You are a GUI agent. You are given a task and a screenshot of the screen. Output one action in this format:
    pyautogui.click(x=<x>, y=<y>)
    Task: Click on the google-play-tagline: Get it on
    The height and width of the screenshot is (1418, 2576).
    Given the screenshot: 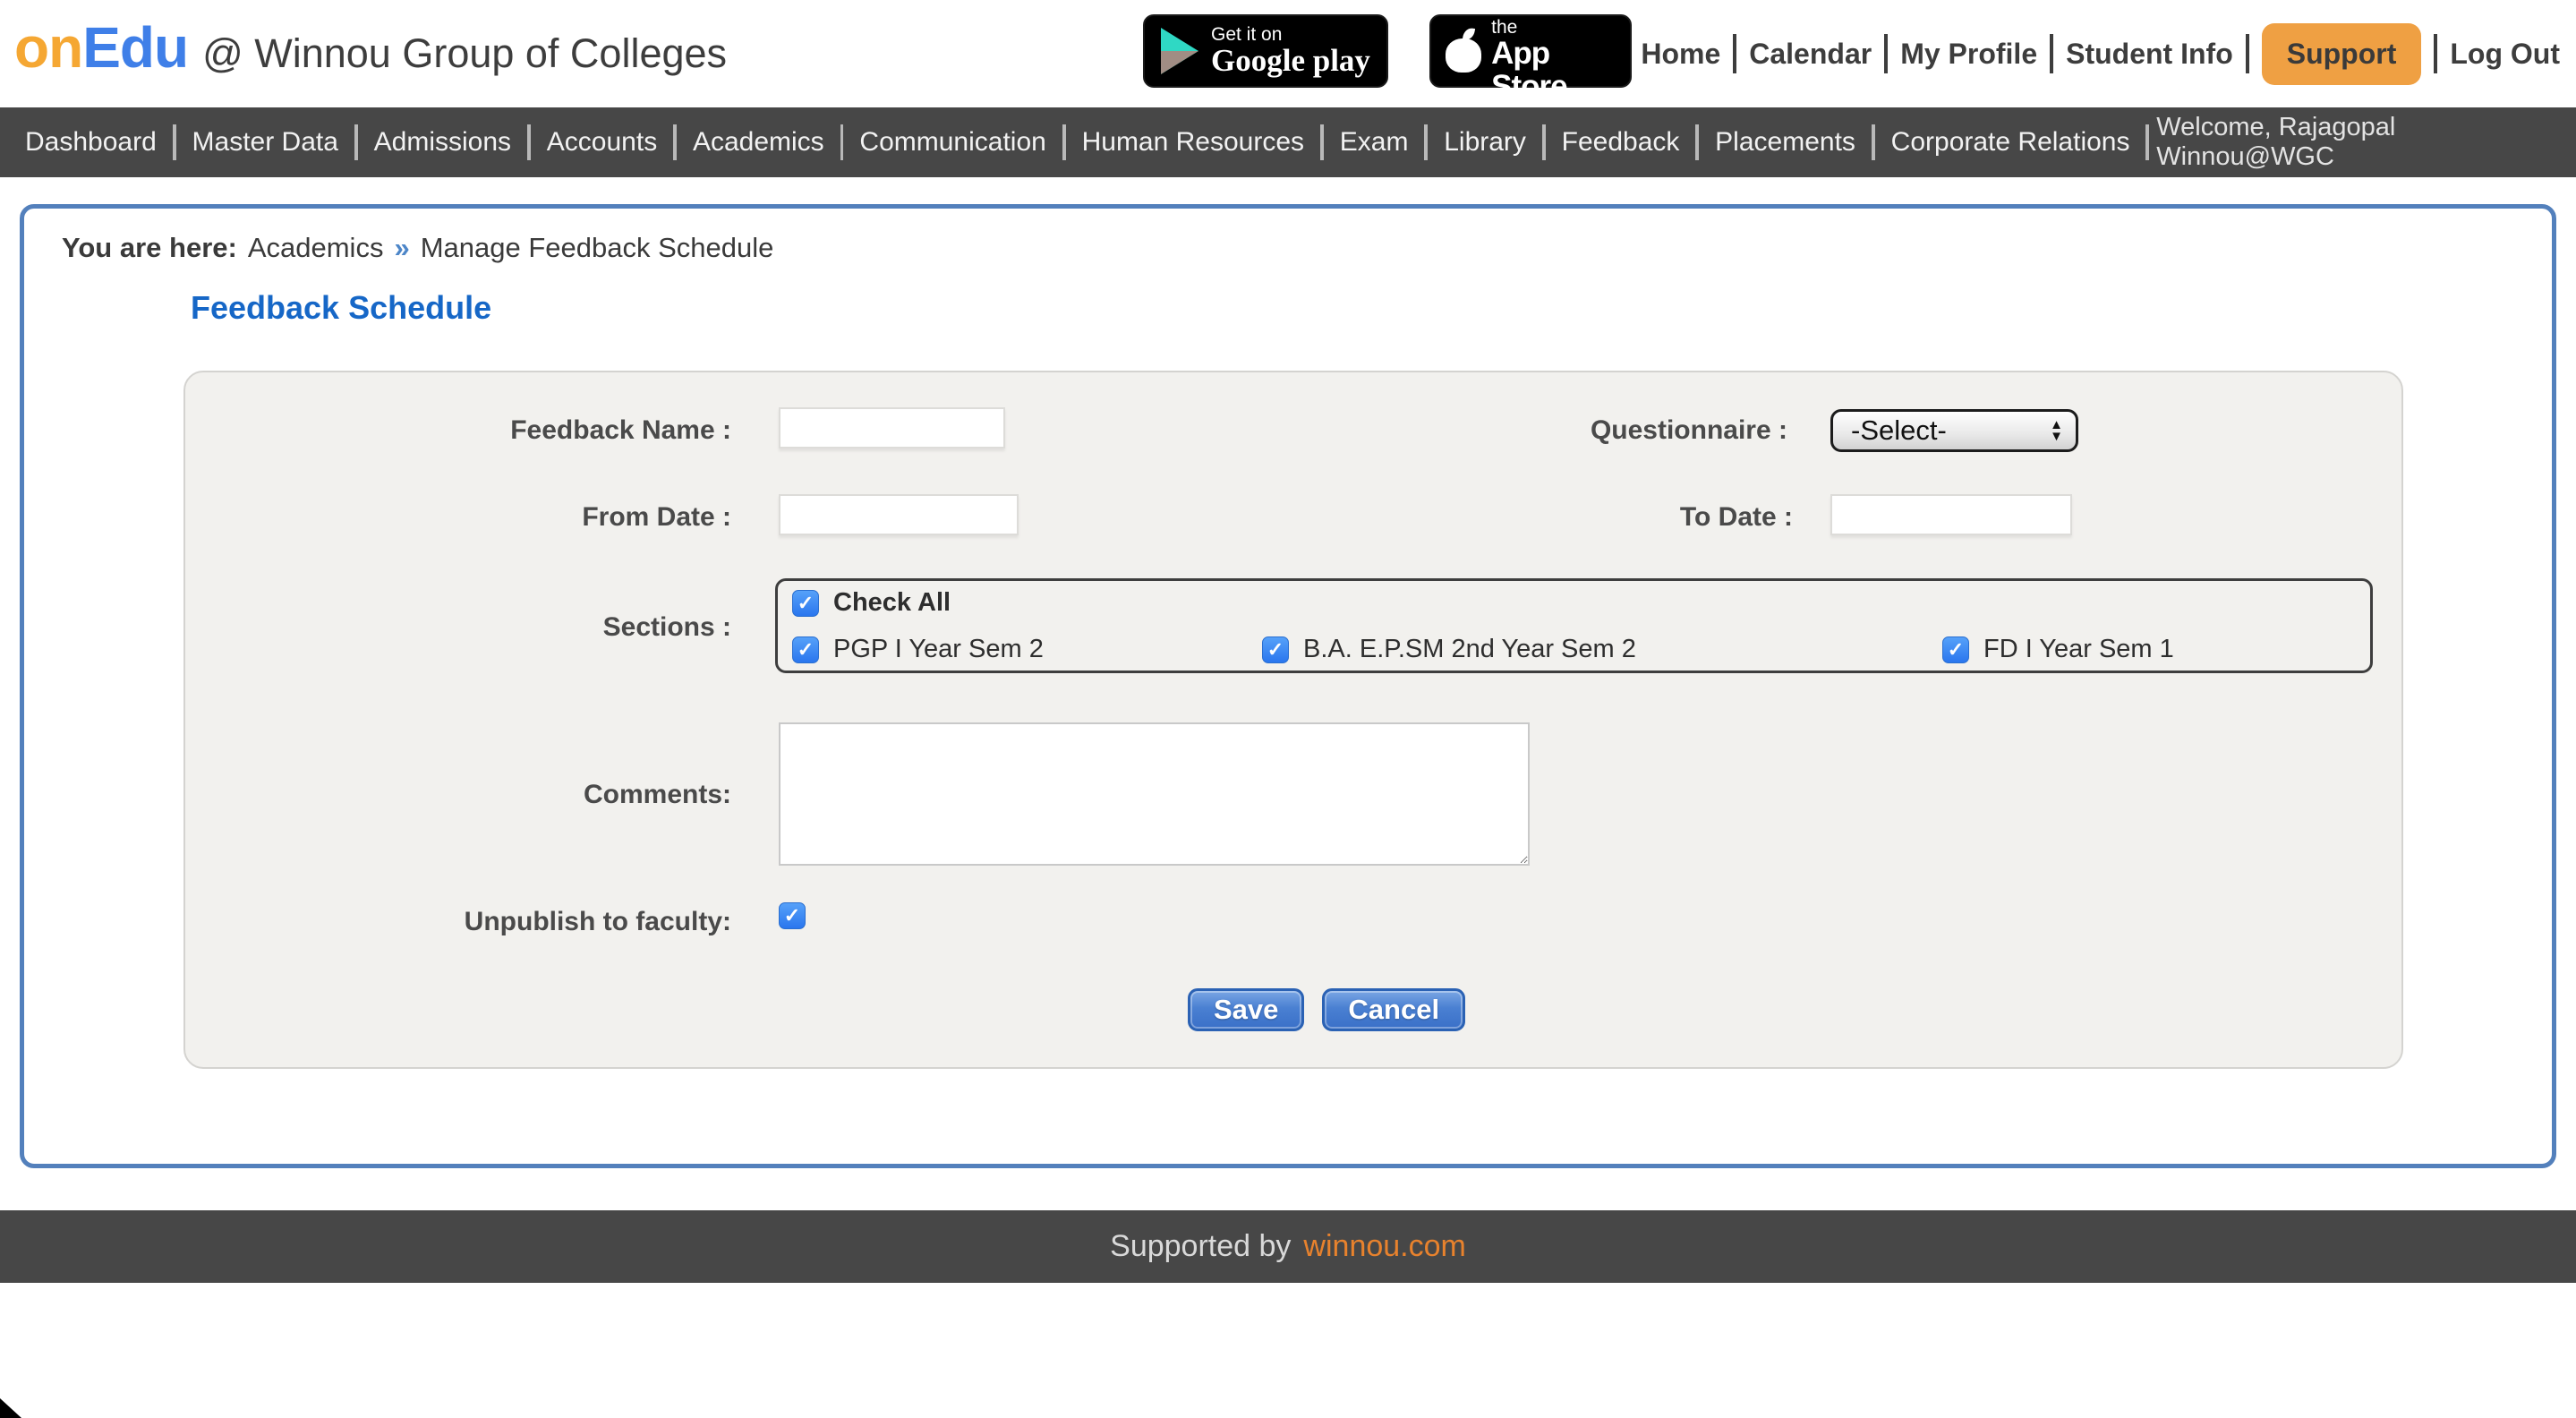 What is the action you would take?
    pyautogui.click(x=1247, y=34)
    